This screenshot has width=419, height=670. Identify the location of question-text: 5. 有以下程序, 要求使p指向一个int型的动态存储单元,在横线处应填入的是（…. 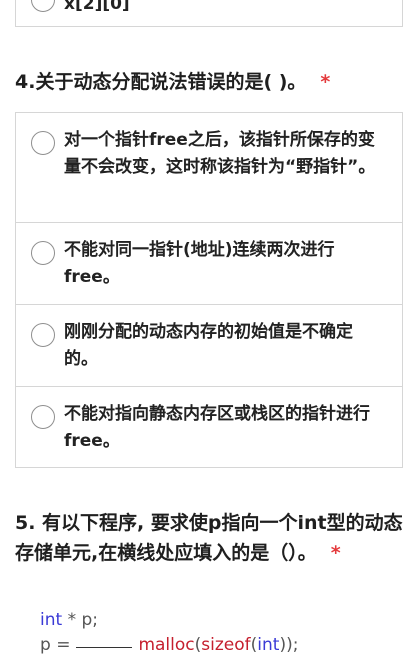
(209, 538).